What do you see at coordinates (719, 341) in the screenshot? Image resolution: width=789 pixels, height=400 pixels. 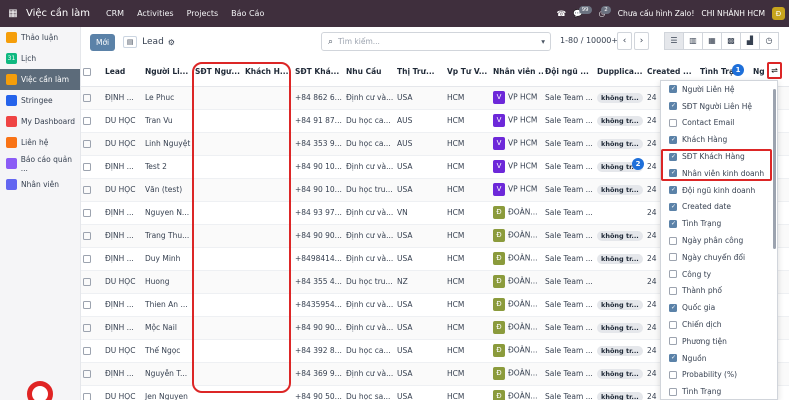 I see `column-option: Phương tiện` at bounding box center [719, 341].